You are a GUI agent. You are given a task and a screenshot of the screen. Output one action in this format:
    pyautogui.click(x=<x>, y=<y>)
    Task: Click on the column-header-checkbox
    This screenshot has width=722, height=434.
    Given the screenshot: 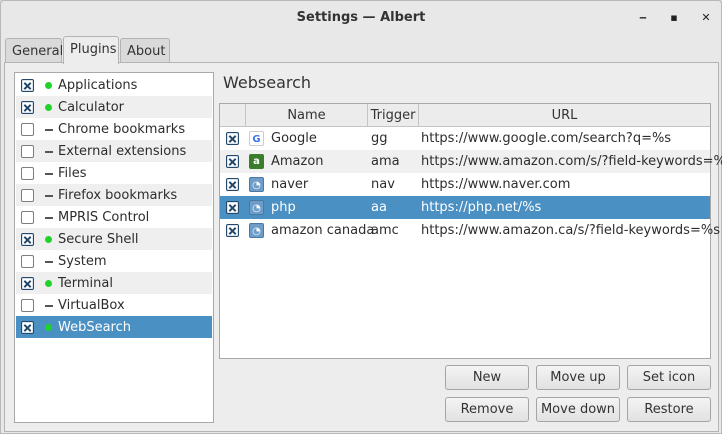 What is the action you would take?
    pyautogui.click(x=233, y=115)
    